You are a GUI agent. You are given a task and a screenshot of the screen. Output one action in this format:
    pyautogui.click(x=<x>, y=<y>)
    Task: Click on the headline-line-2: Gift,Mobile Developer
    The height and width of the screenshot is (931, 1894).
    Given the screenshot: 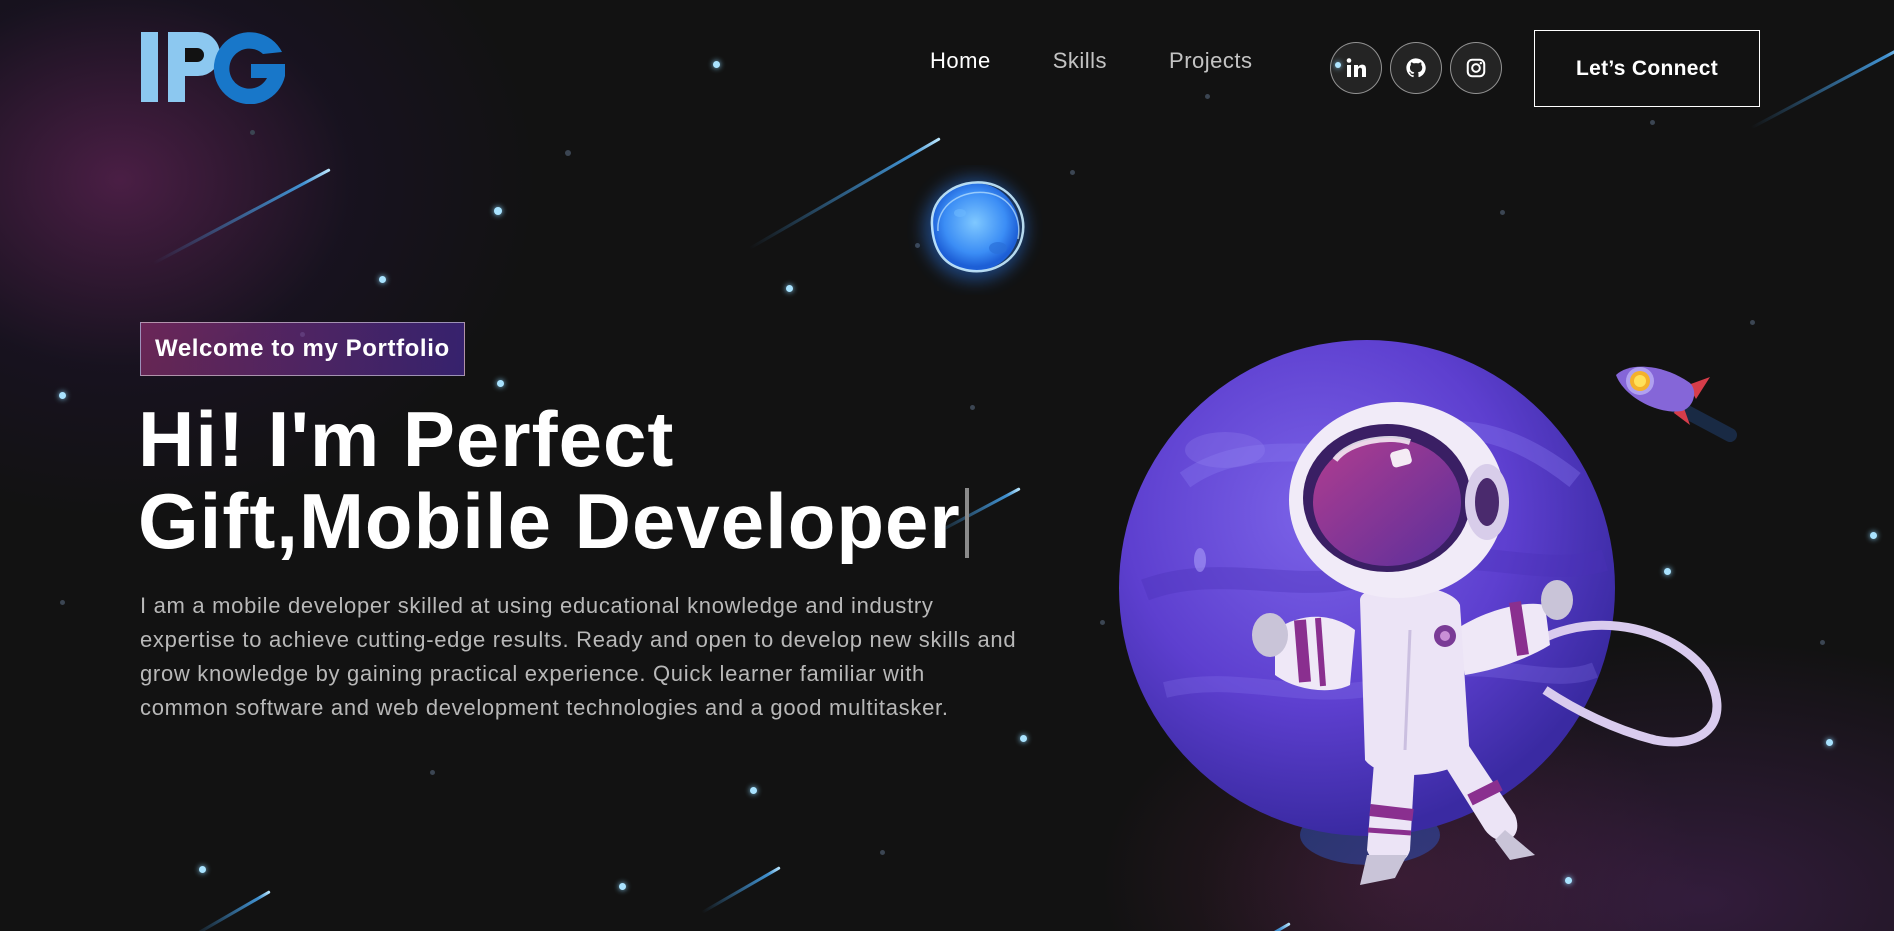 What is the action you would take?
    pyautogui.click(x=549, y=521)
    